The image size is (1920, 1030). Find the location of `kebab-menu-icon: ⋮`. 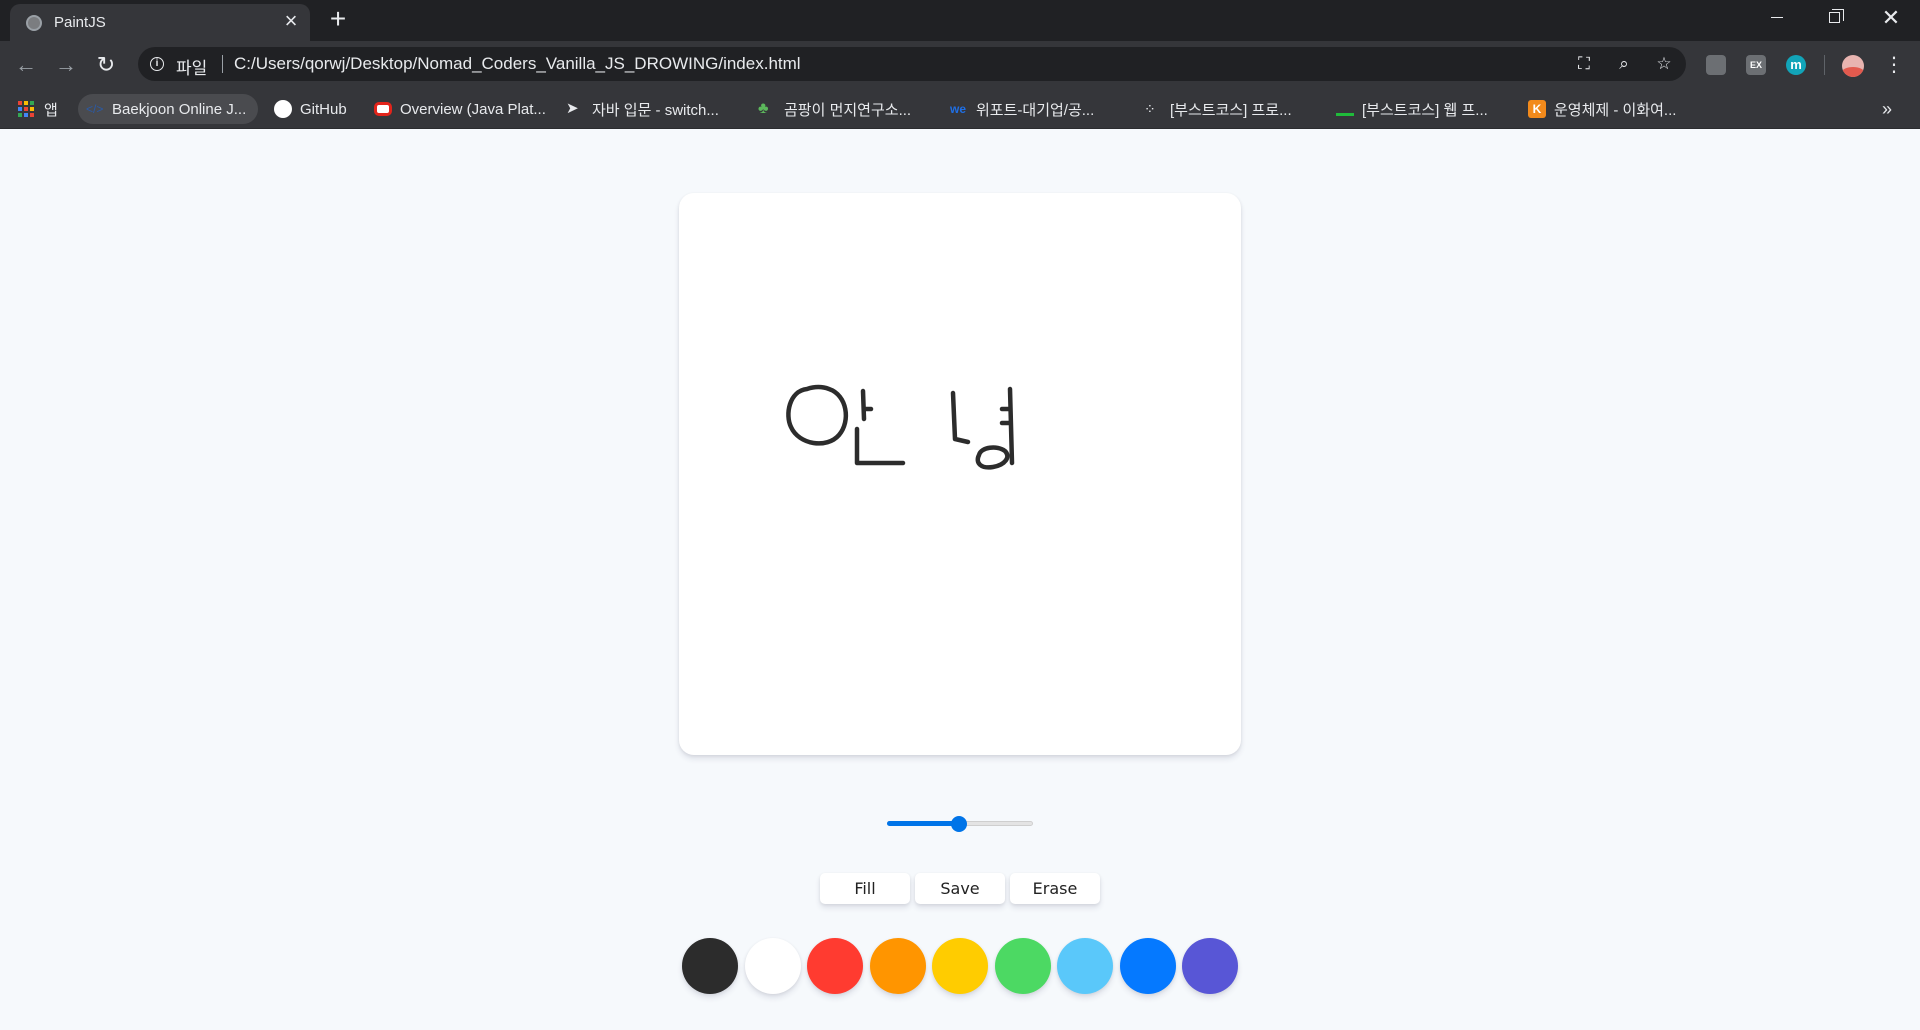

kebab-menu-icon: ⋮ is located at coordinates (1894, 65).